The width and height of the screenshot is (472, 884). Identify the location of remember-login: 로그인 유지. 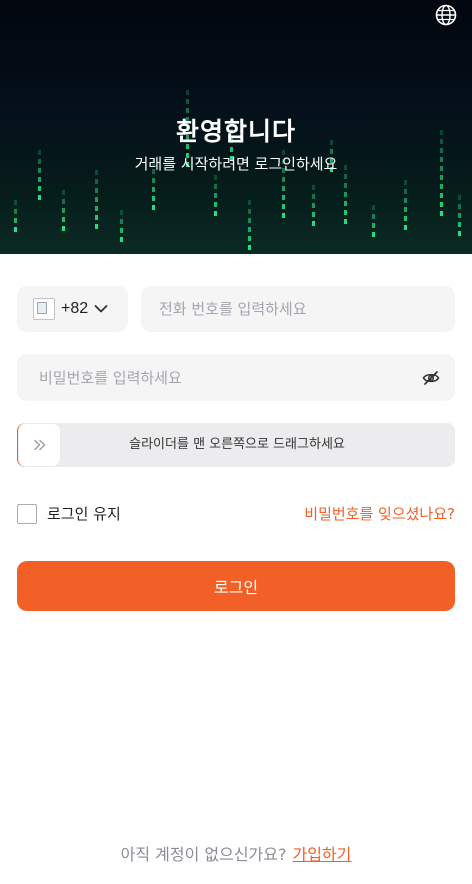
(69, 513).